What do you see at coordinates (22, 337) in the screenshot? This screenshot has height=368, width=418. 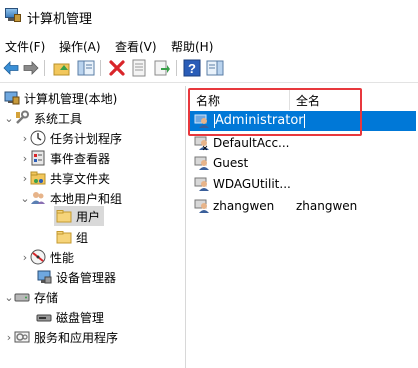 I see `services-icon` at bounding box center [22, 337].